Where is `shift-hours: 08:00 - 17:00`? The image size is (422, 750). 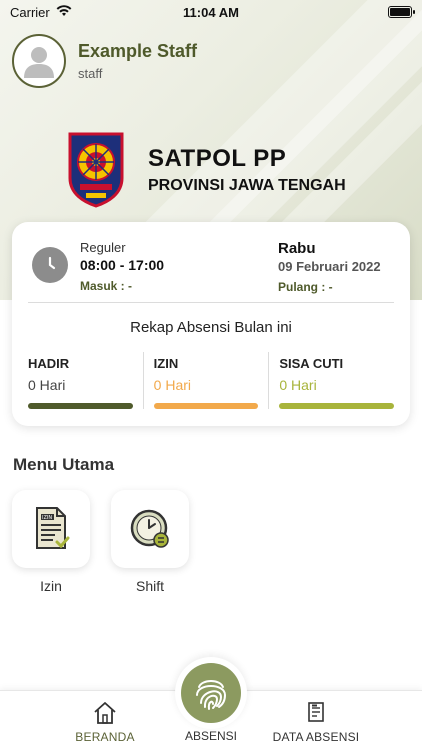
shift-hours: 08:00 - 17:00 is located at coordinates (122, 265).